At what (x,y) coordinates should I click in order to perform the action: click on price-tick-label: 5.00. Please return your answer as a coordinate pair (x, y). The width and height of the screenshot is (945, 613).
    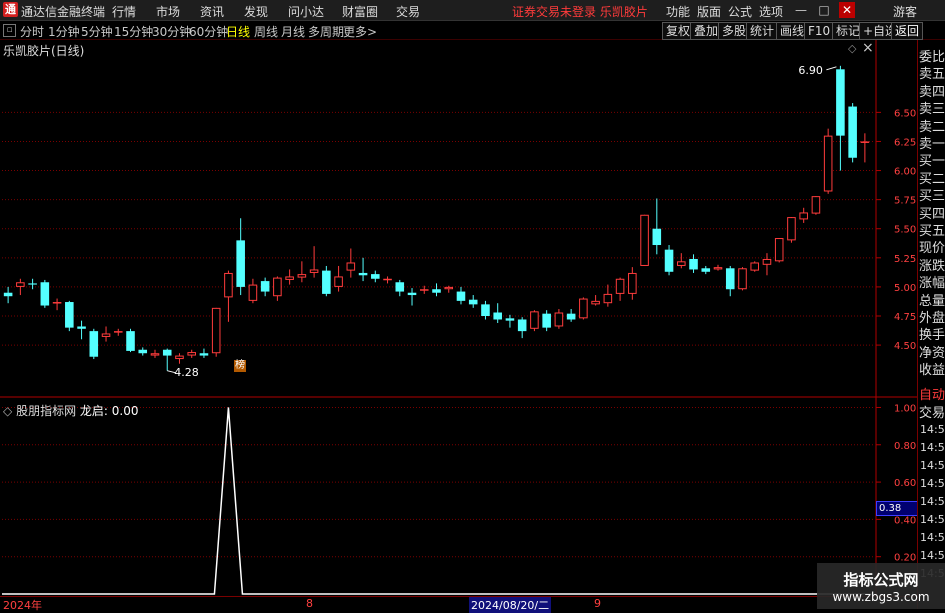
    Looking at the image, I should click on (905, 288).